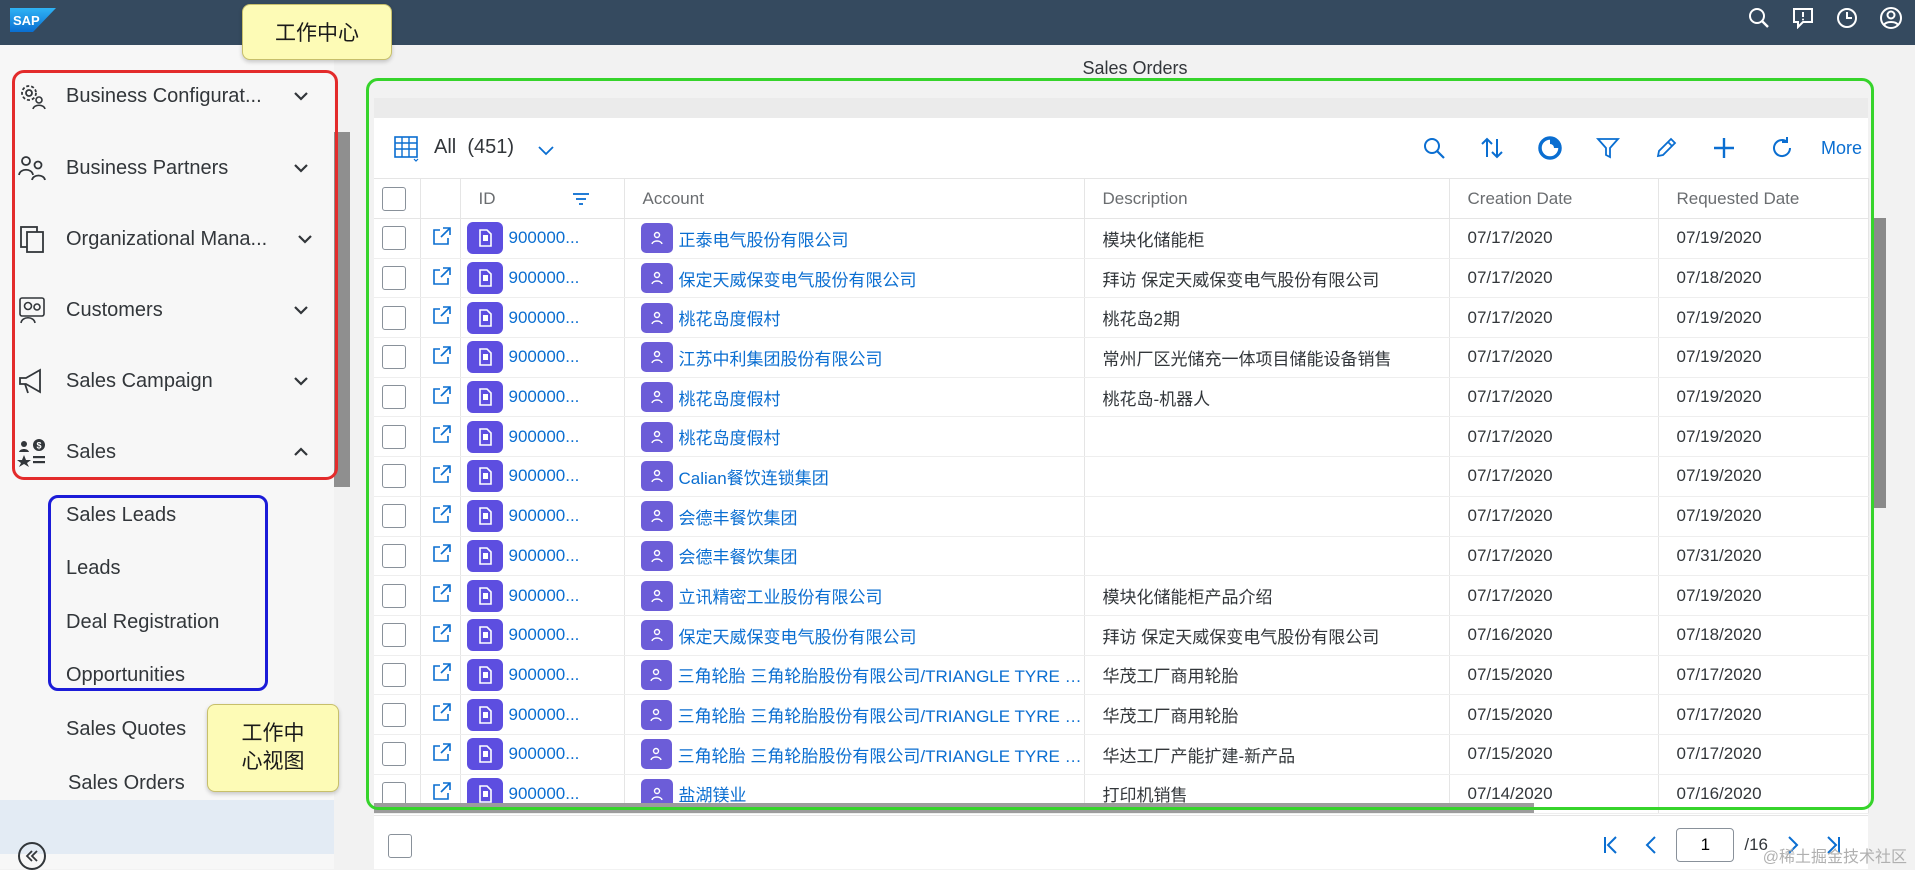 The image size is (1915, 870). Describe the element at coordinates (1121, 516) in the screenshot. I see `table-row: 900000... 会德丰餐饮集团 07/17/2020 07/19/2020` at that location.